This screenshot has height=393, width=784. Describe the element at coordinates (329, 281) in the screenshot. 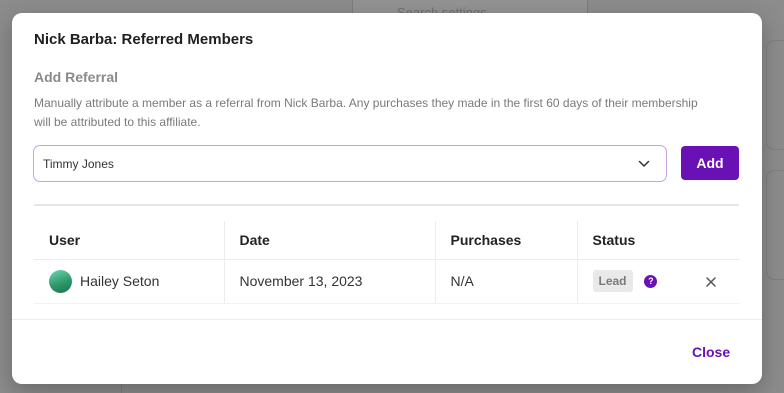

I see `date-cell: November 13, 2023` at that location.